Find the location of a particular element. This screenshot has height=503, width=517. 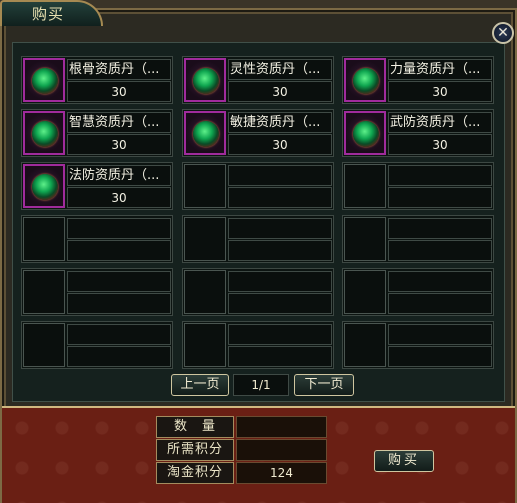

prev-page-button: 上一页 is located at coordinates (200, 385).